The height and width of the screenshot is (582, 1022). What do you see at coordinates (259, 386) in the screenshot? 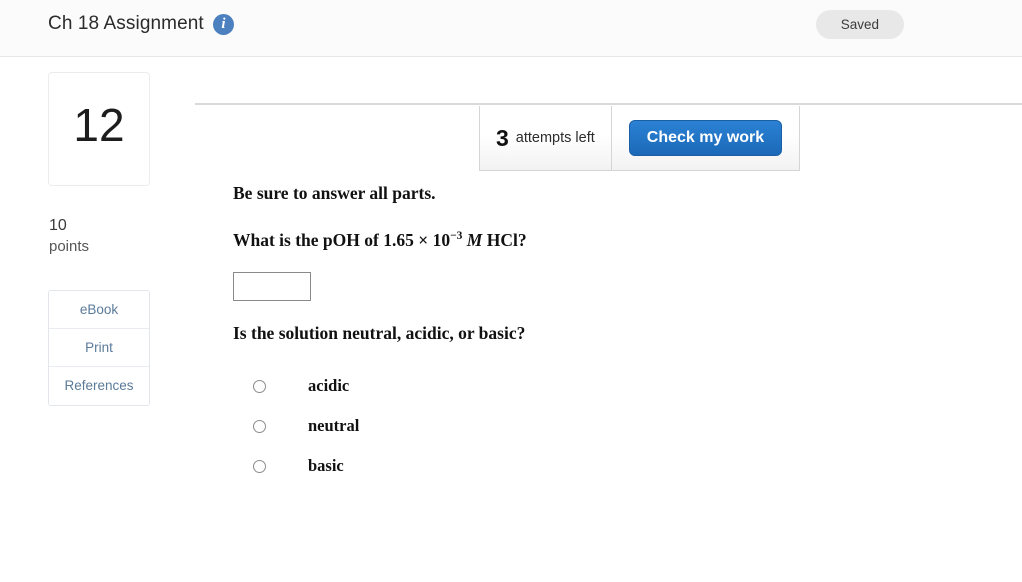
I see `radio-acidic` at bounding box center [259, 386].